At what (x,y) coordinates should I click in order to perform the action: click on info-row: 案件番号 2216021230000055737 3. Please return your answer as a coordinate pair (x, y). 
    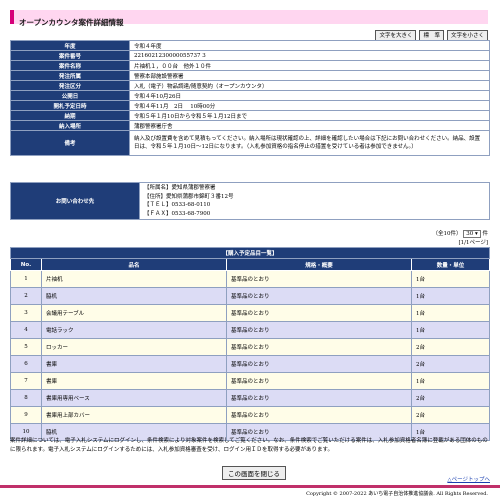
    Looking at the image, I should click on (250, 55).